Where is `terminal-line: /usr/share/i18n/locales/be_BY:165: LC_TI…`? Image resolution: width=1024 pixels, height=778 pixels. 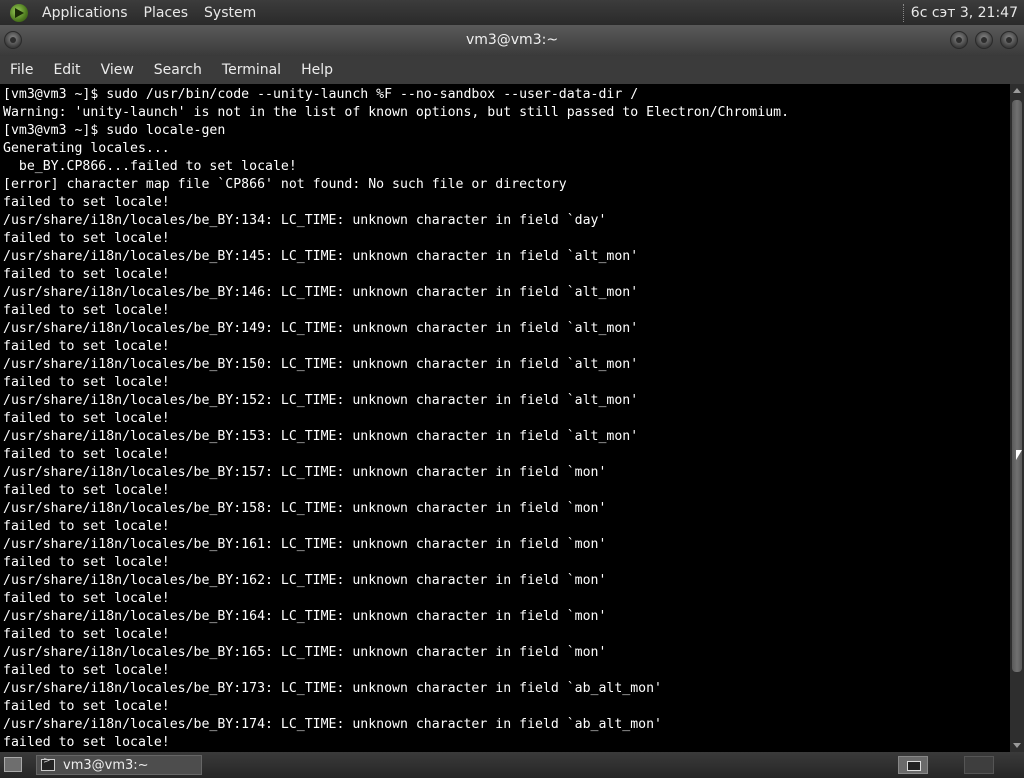
terminal-line: /usr/share/i18n/locales/be_BY:165: LC_TI… is located at coordinates (305, 652).